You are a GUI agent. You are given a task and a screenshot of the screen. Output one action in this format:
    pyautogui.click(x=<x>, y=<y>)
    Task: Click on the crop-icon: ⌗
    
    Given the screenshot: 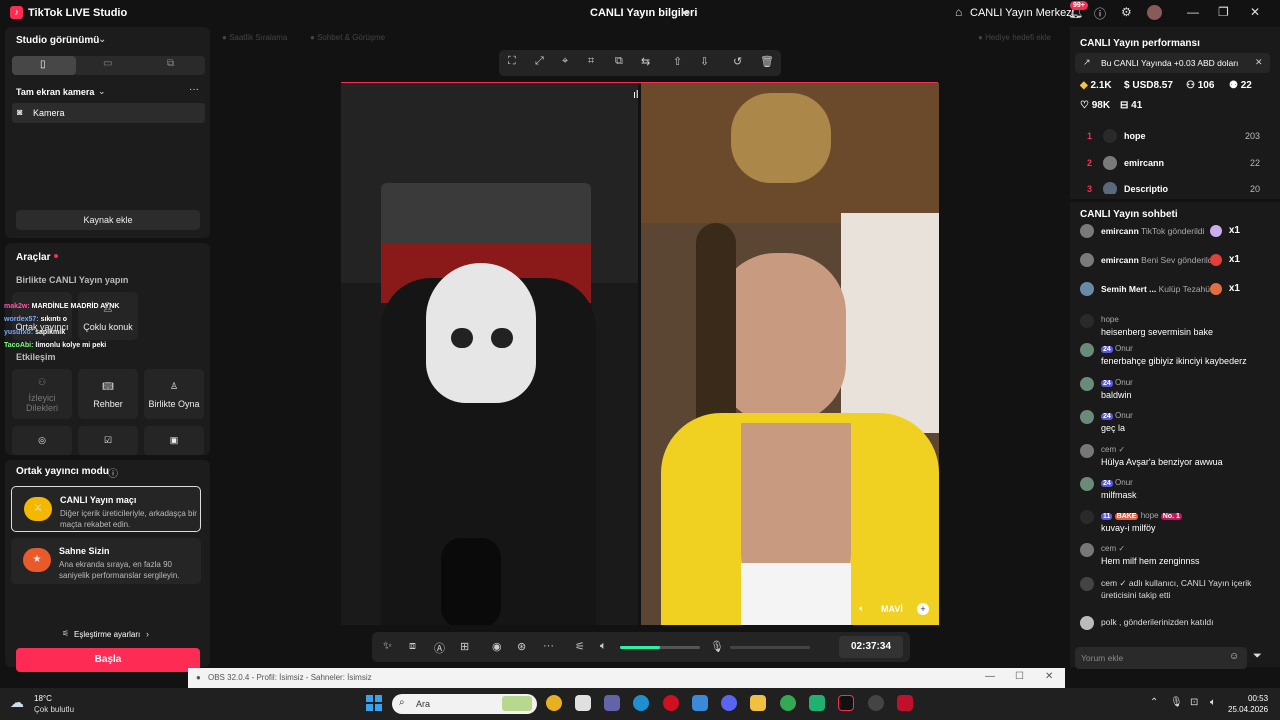 What is the action you would take?
    pyautogui.click(x=591, y=61)
    